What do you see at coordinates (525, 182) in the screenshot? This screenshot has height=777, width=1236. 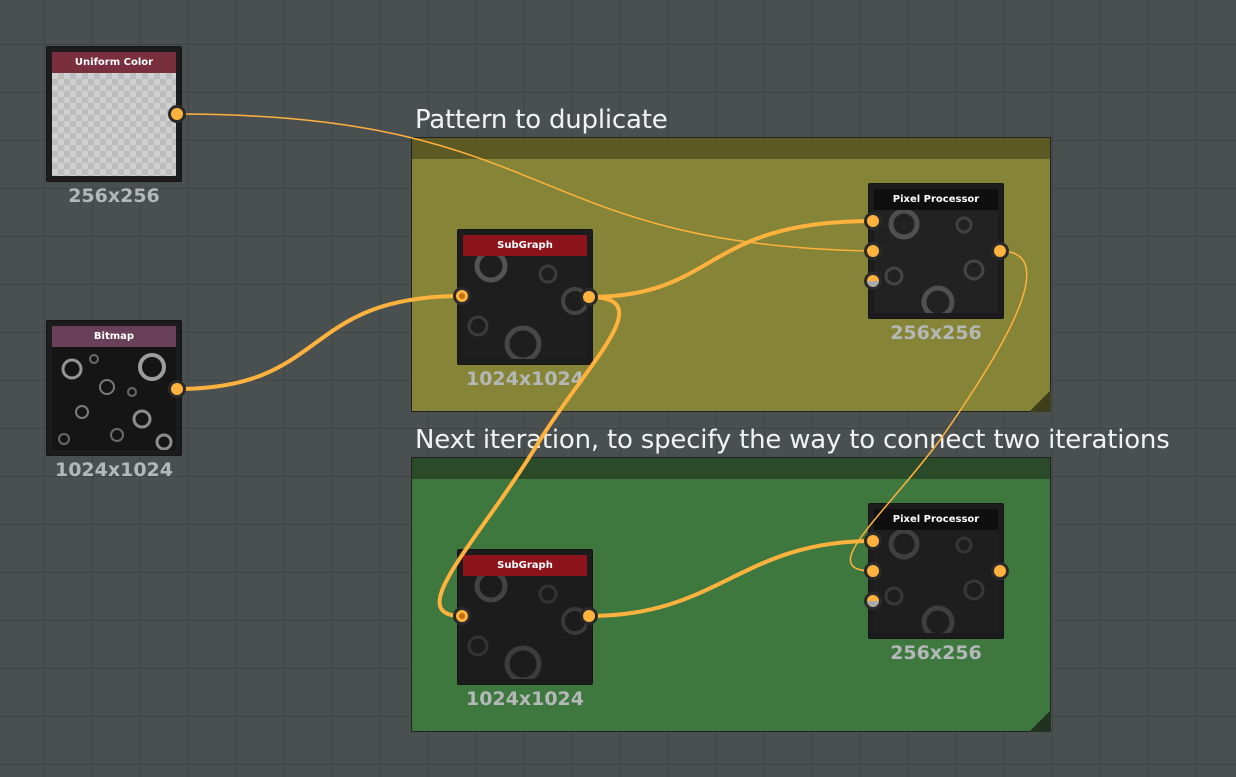 I see `wire-uniform-to-pp1` at bounding box center [525, 182].